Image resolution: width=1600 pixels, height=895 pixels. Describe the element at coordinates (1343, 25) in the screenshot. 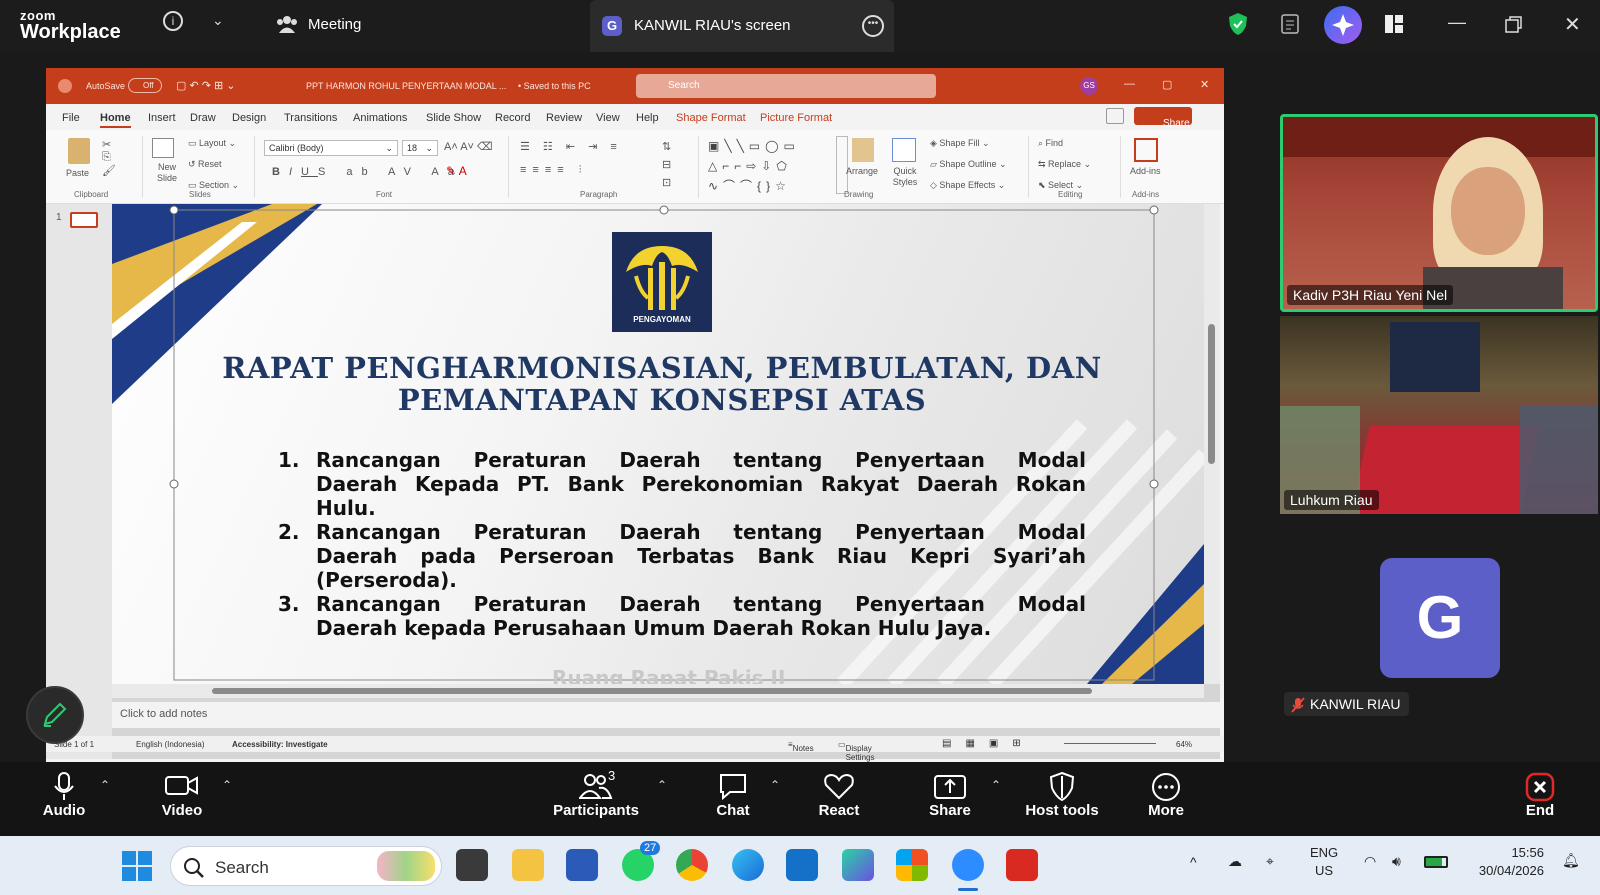

I see `ai-companion-icon` at that location.